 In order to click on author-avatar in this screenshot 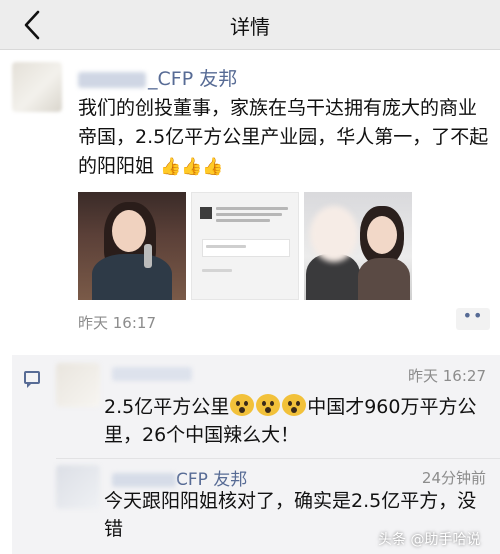, I will do `click(37, 87)`.